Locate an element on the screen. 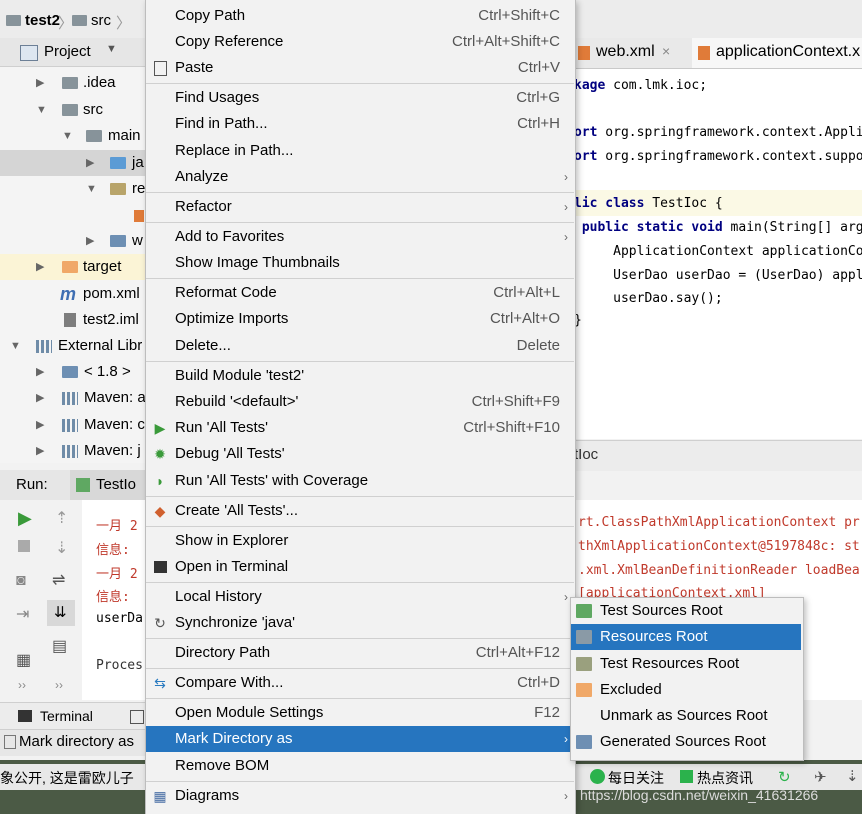  menu-item-delete: Delete... Delete is located at coordinates (360, 346).